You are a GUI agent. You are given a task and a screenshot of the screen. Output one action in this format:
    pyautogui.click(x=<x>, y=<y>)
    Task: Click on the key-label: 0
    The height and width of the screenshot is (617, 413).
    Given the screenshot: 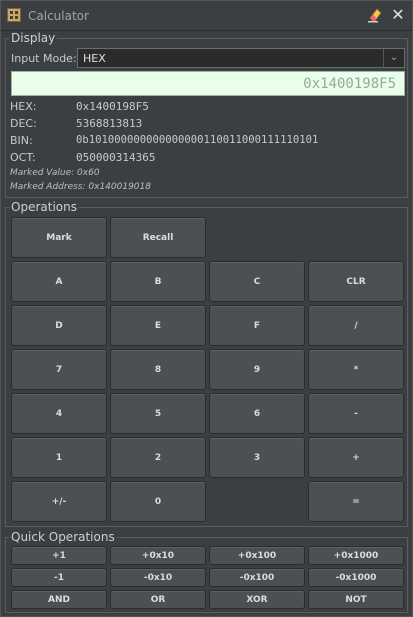 What is the action you would take?
    pyautogui.click(x=158, y=502)
    